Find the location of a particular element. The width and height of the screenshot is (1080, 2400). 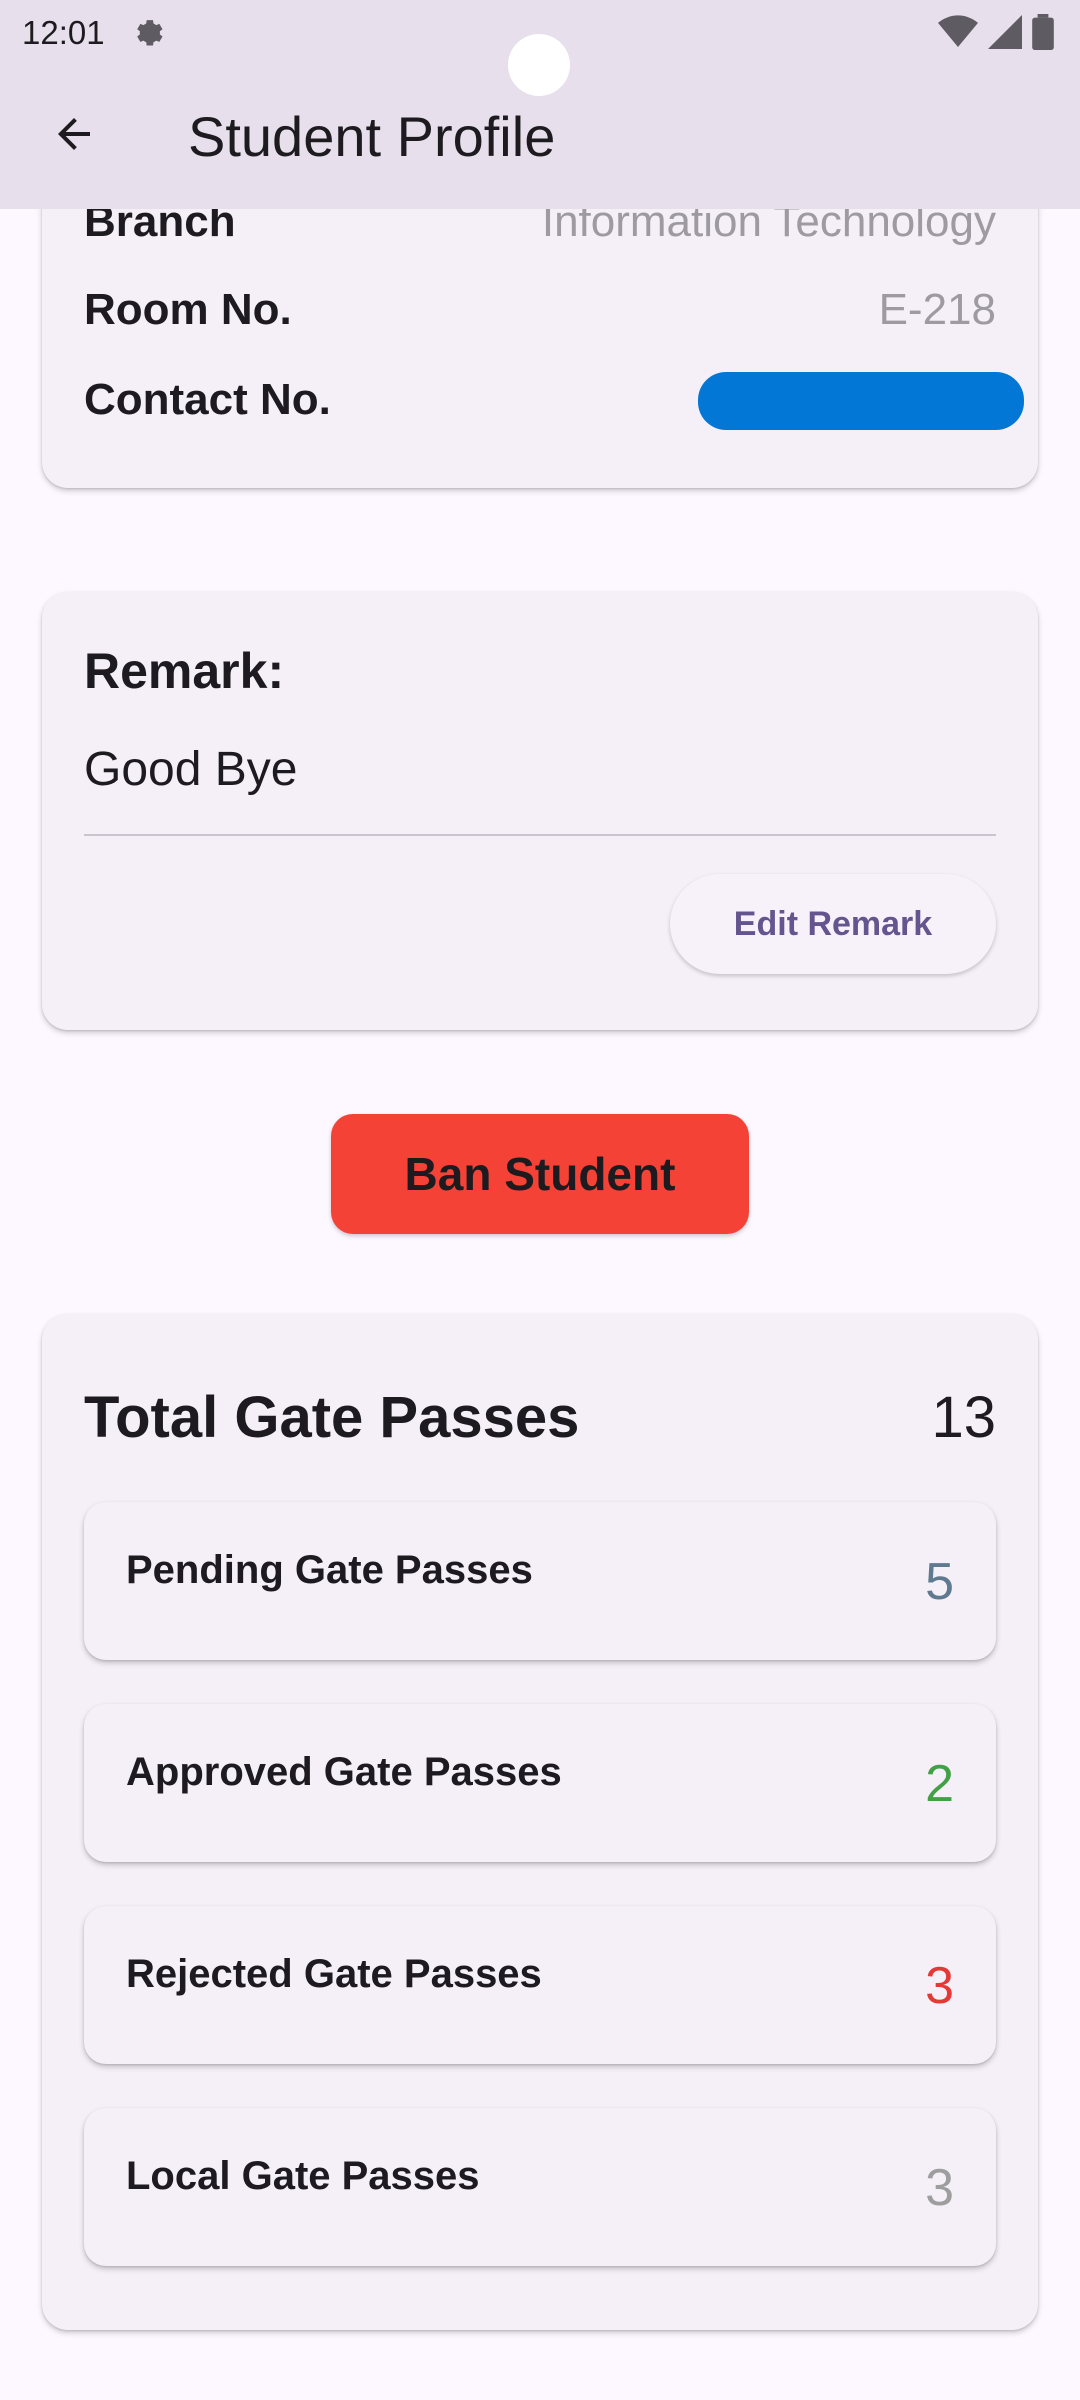

status-time: 12:01 is located at coordinates (63, 32).